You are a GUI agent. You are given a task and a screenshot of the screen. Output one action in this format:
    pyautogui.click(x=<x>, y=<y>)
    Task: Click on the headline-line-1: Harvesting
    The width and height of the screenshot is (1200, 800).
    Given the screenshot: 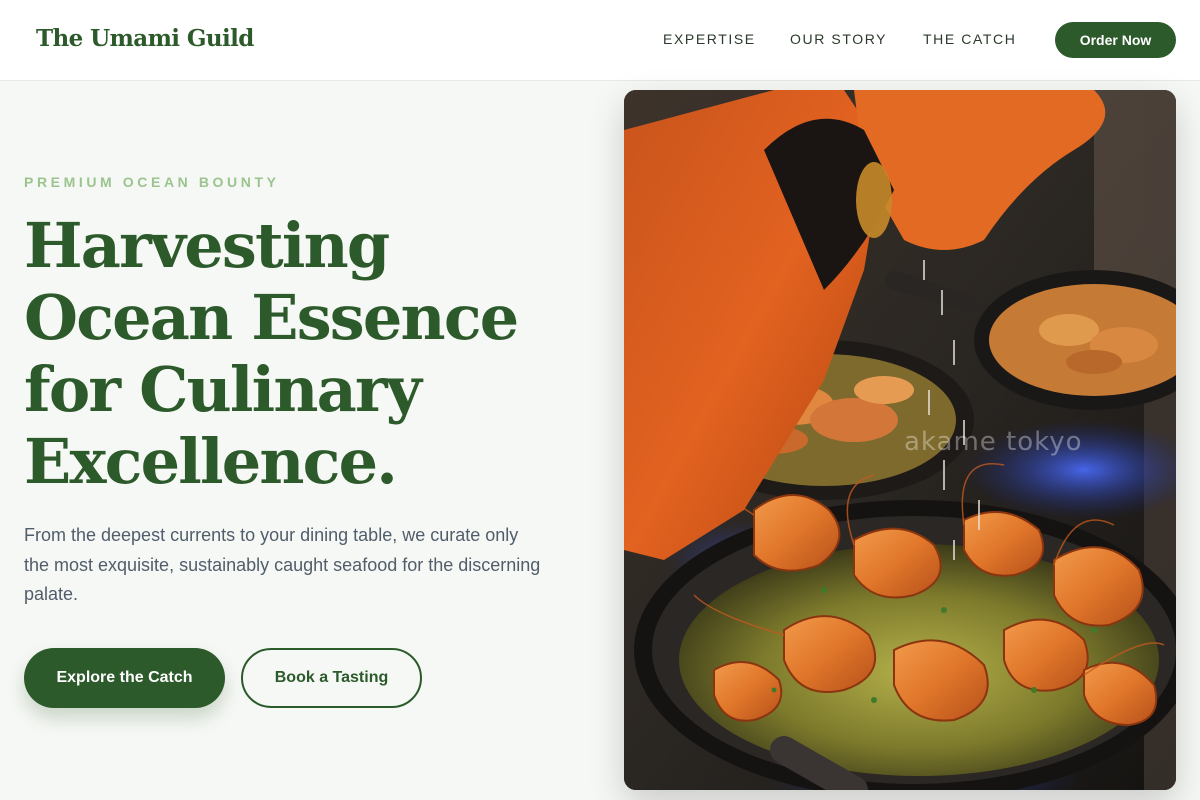 What is the action you would take?
    pyautogui.click(x=207, y=245)
    